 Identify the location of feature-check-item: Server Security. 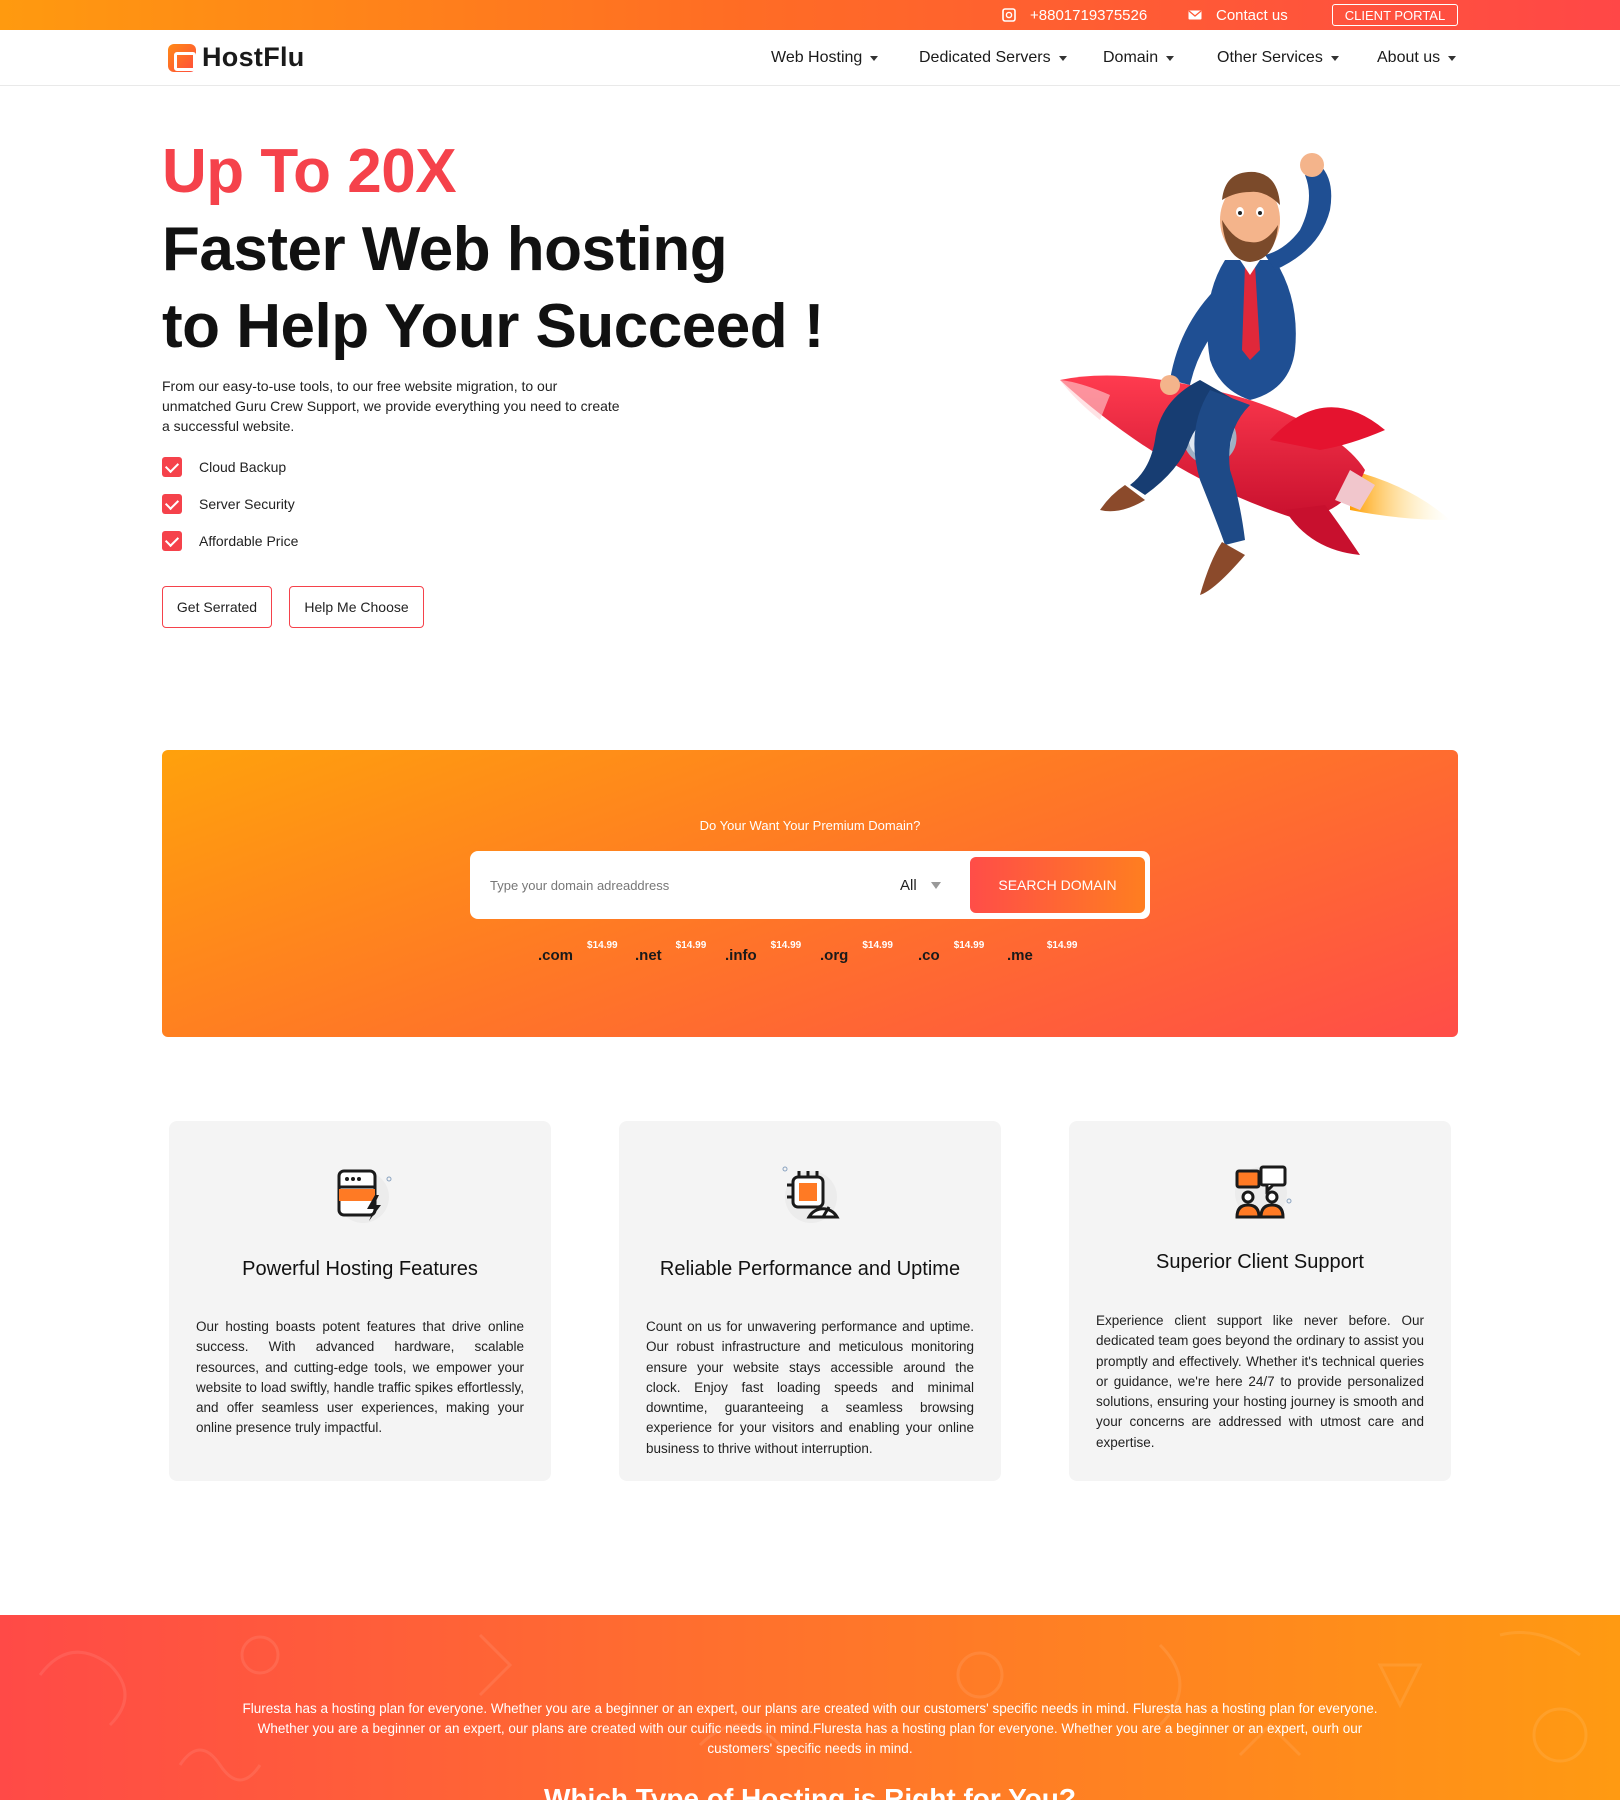
(228, 504).